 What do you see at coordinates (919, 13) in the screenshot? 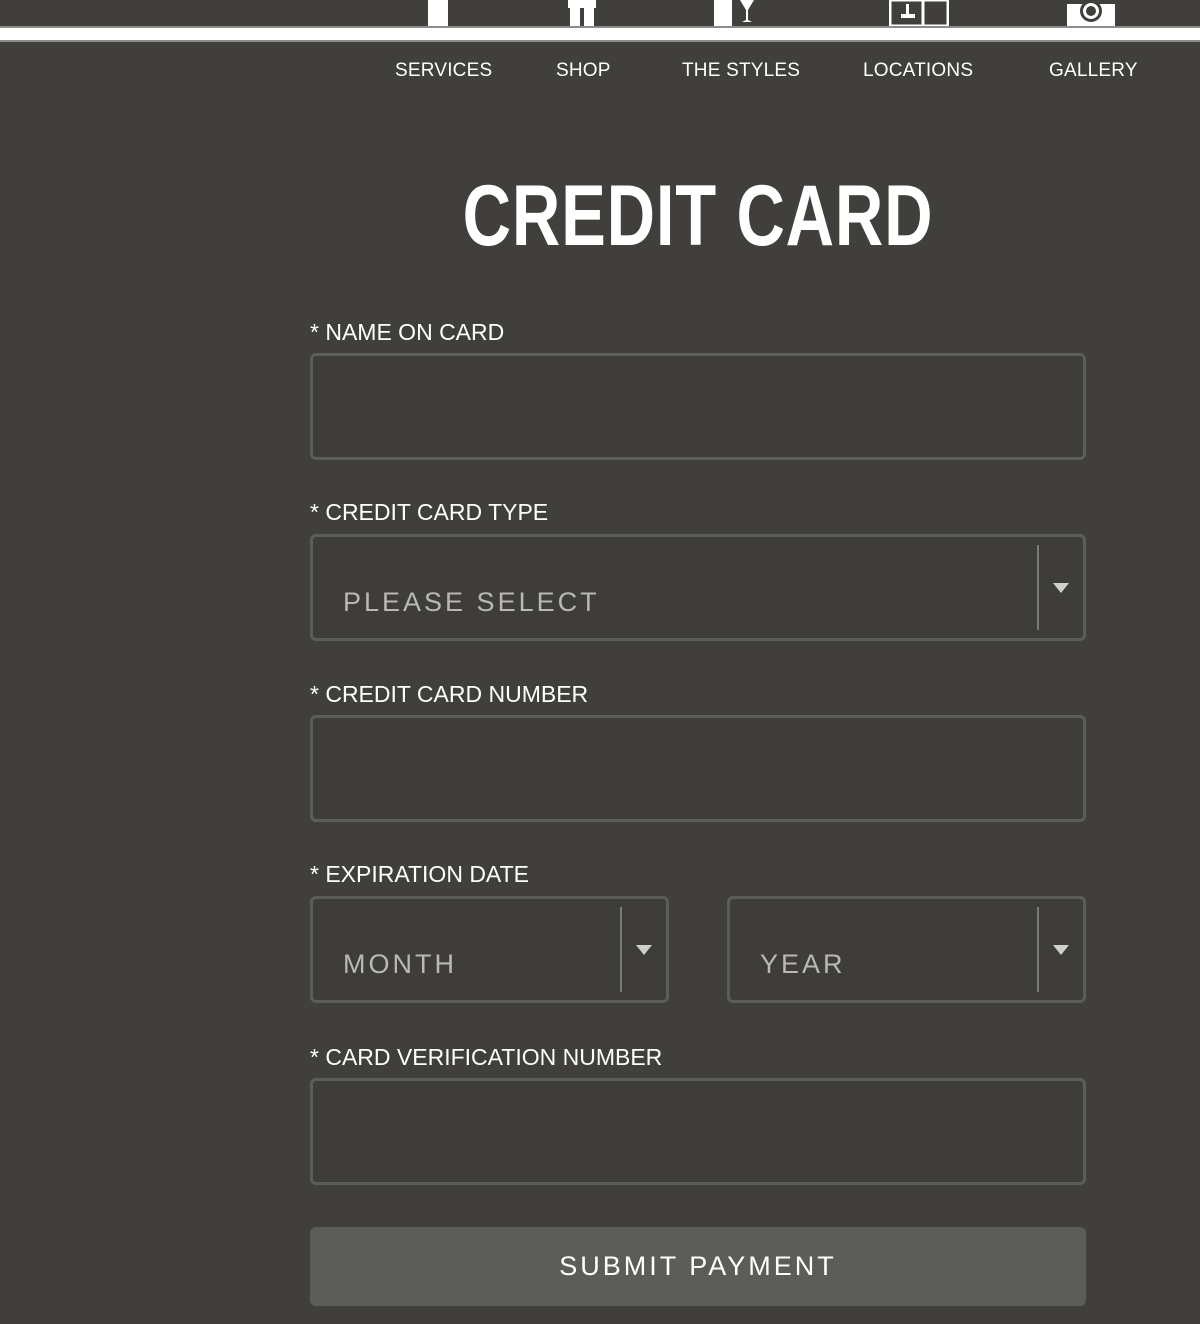
I see `storefront-icon` at bounding box center [919, 13].